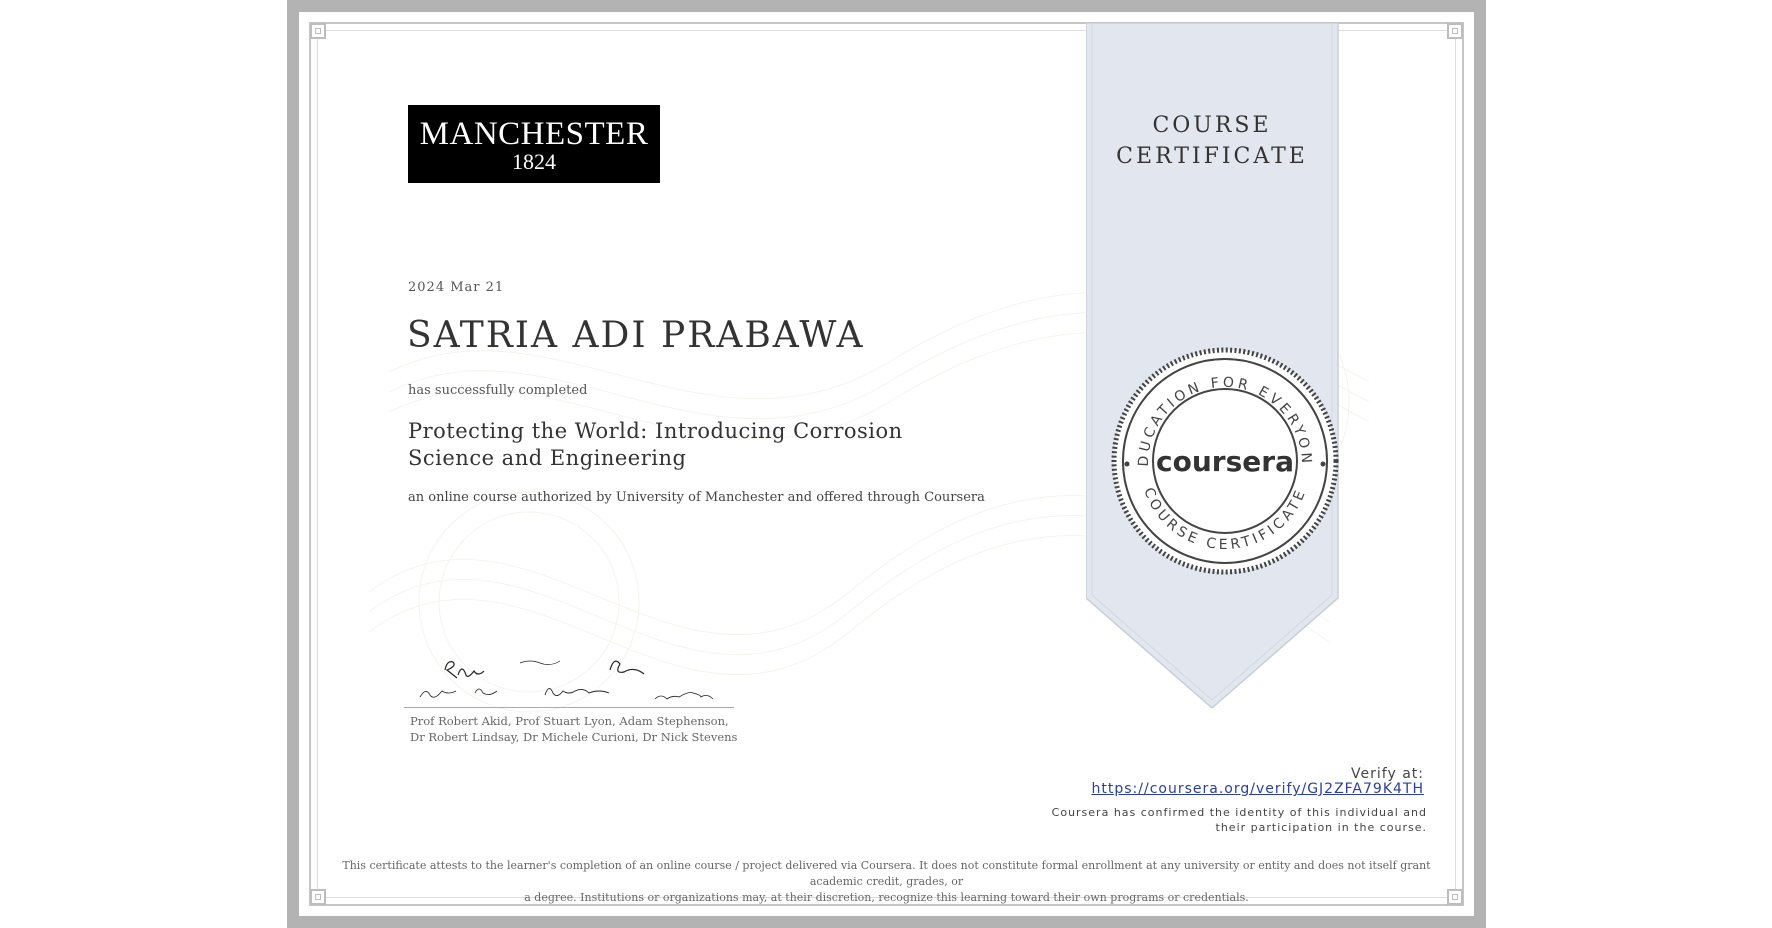 The image size is (1772, 928). Describe the element at coordinates (1212, 125) in the screenshot. I see `ribbon-line-1: COURSE` at that location.